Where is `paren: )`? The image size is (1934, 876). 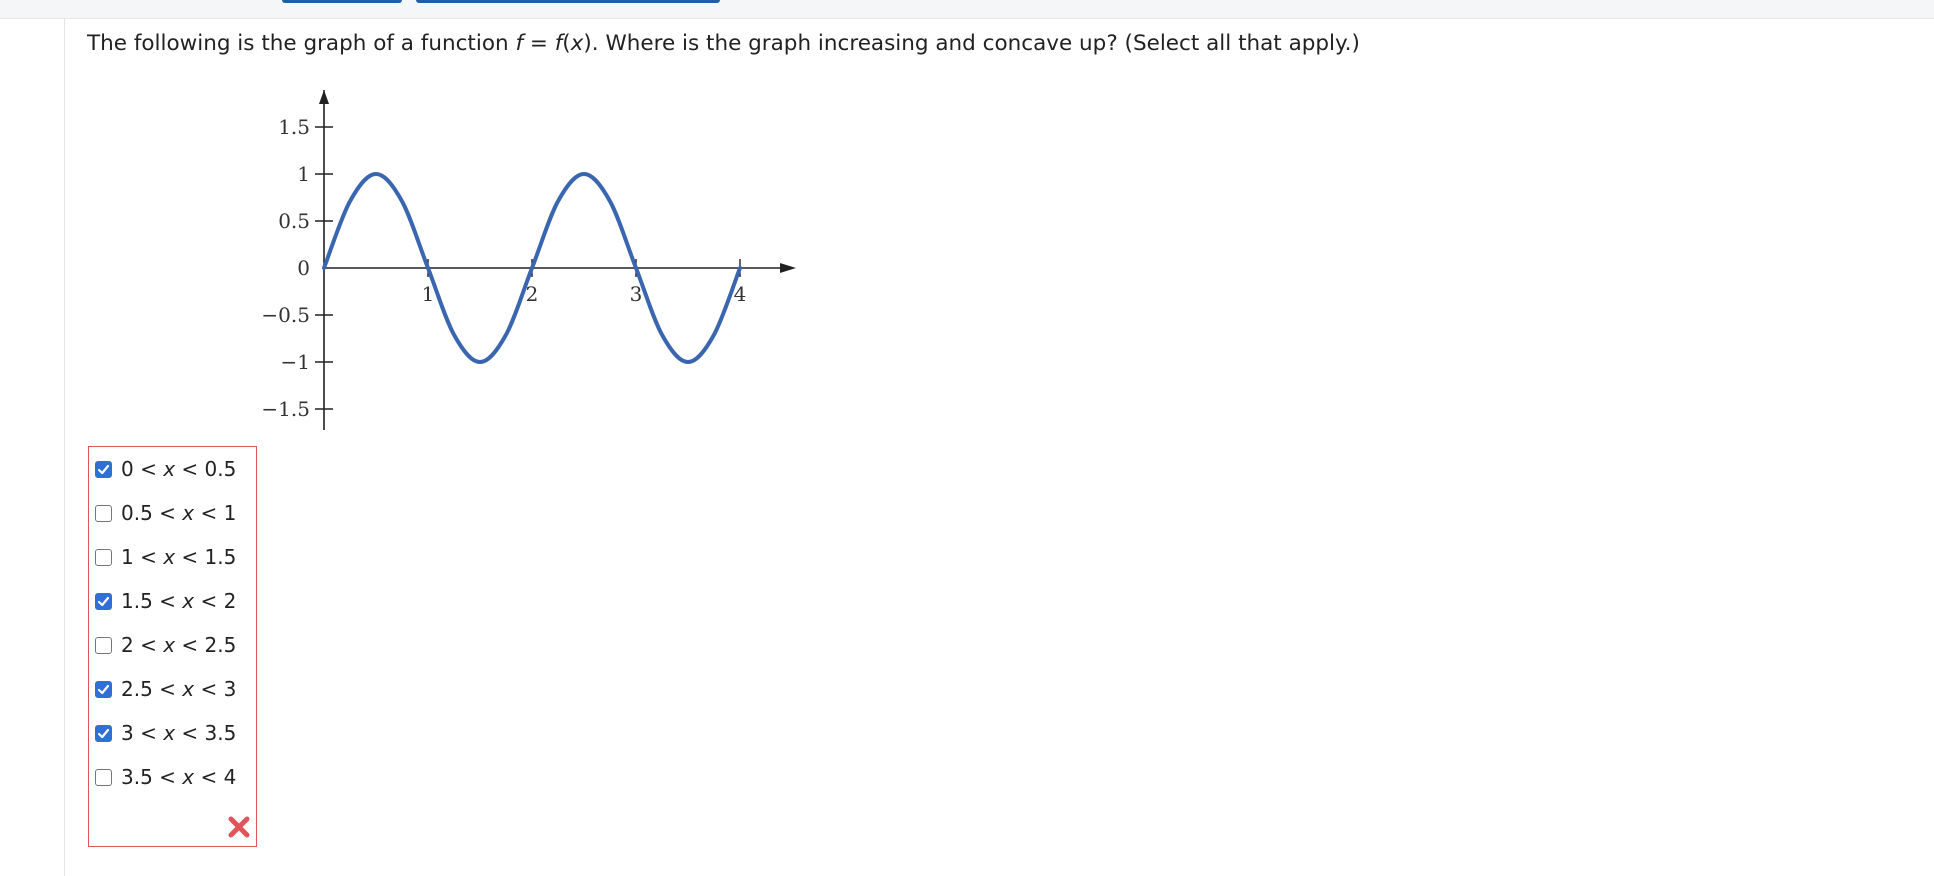 paren: ) is located at coordinates (587, 43).